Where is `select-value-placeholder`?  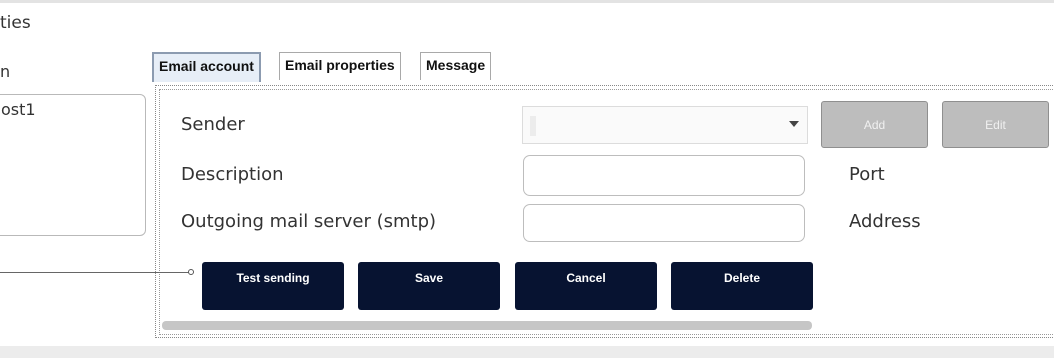 select-value-placeholder is located at coordinates (533, 126).